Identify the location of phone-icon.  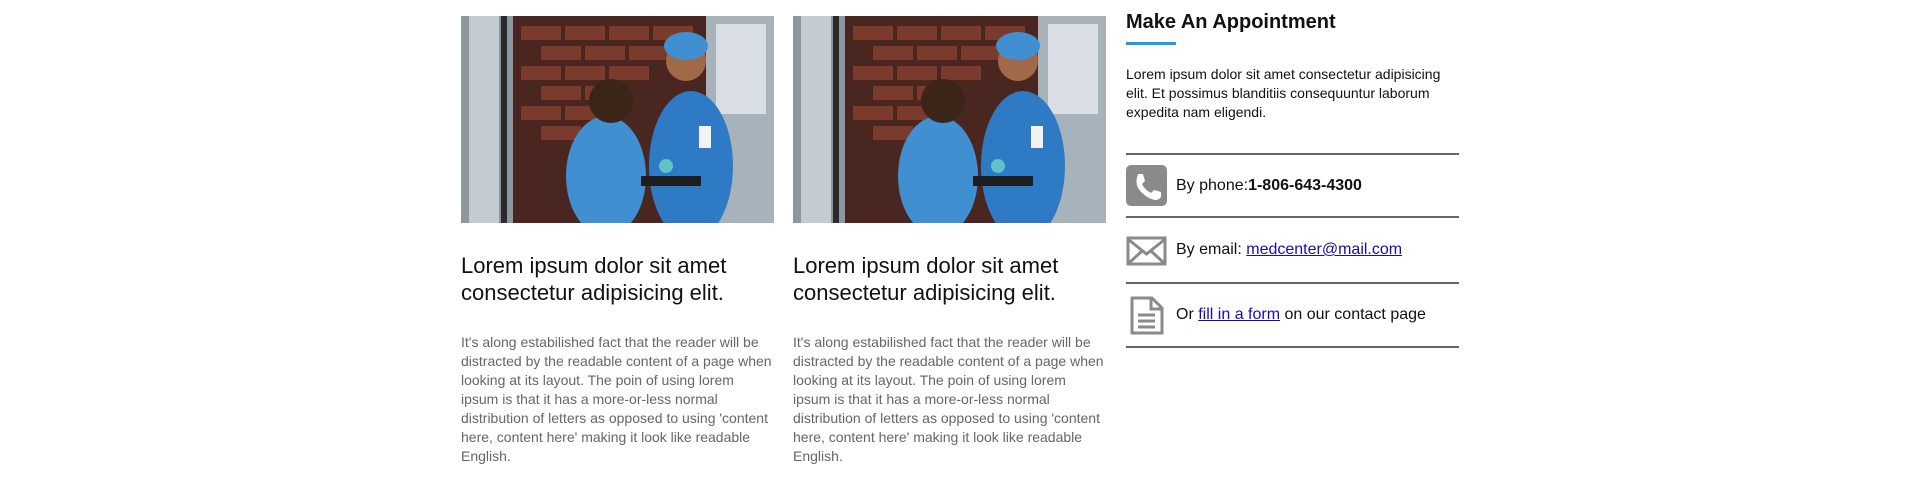
(1146, 185).